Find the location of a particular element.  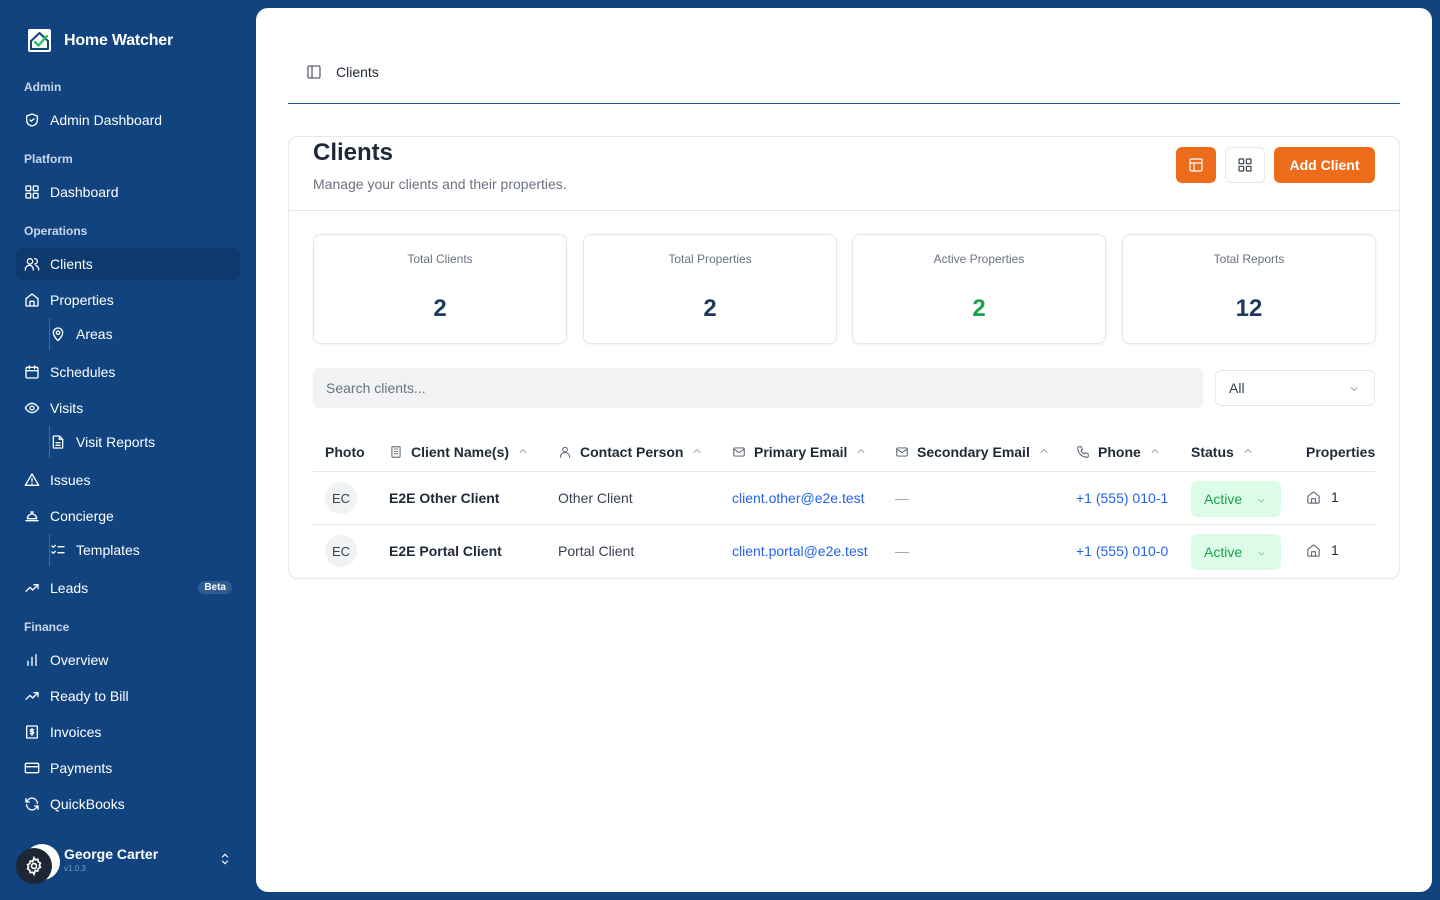

user-menu: George Carter v1.0.3 is located at coordinates (128, 862).